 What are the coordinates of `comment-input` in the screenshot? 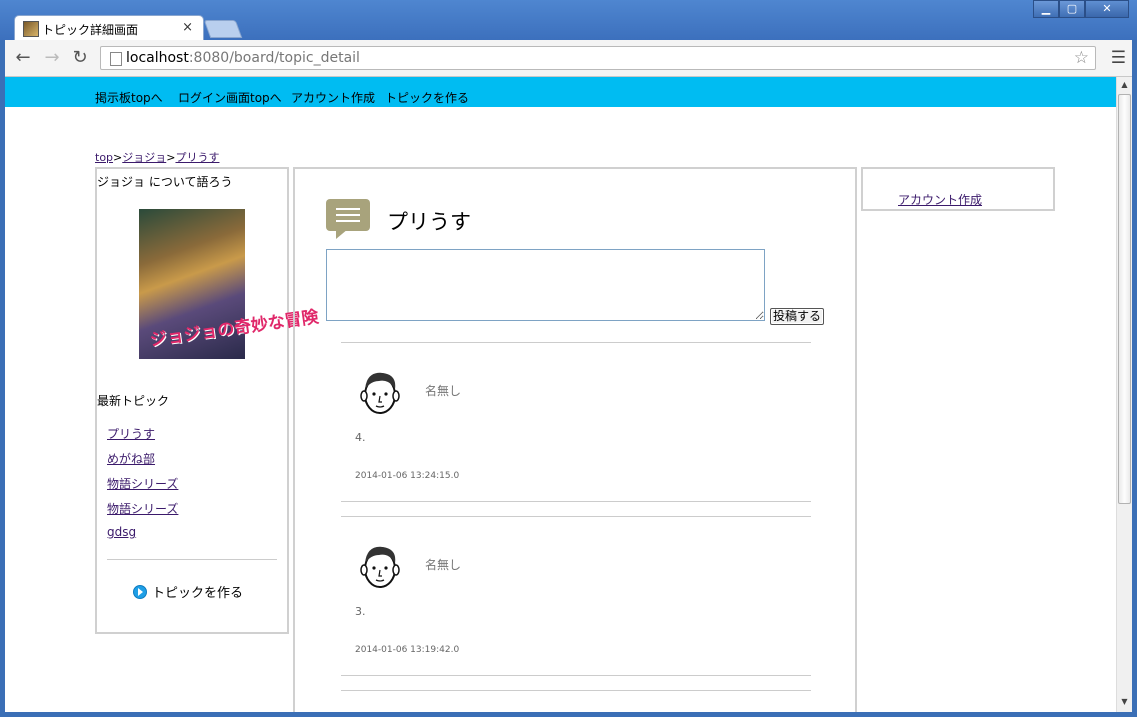 It's located at (545, 285).